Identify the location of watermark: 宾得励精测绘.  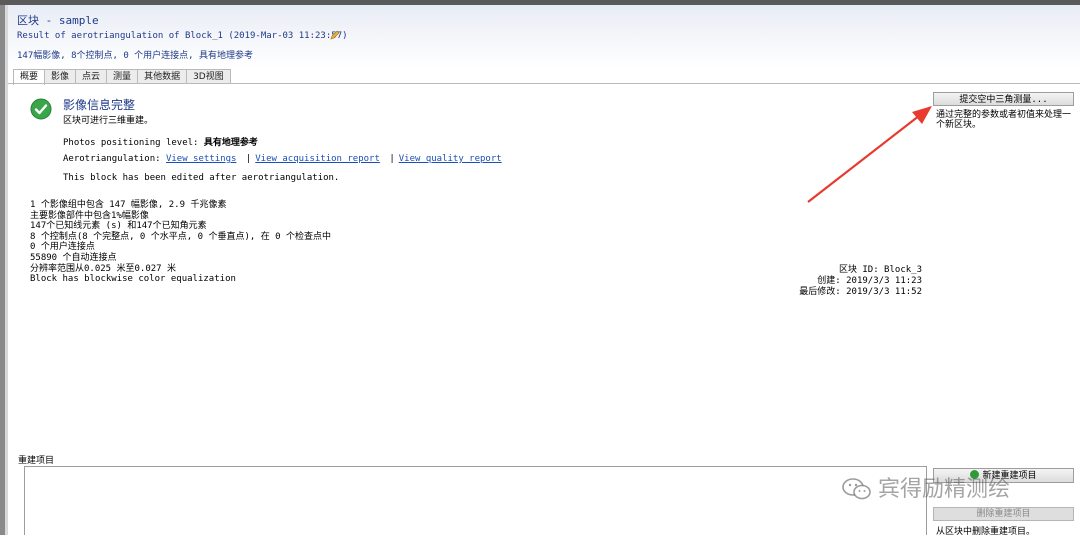
(926, 487).